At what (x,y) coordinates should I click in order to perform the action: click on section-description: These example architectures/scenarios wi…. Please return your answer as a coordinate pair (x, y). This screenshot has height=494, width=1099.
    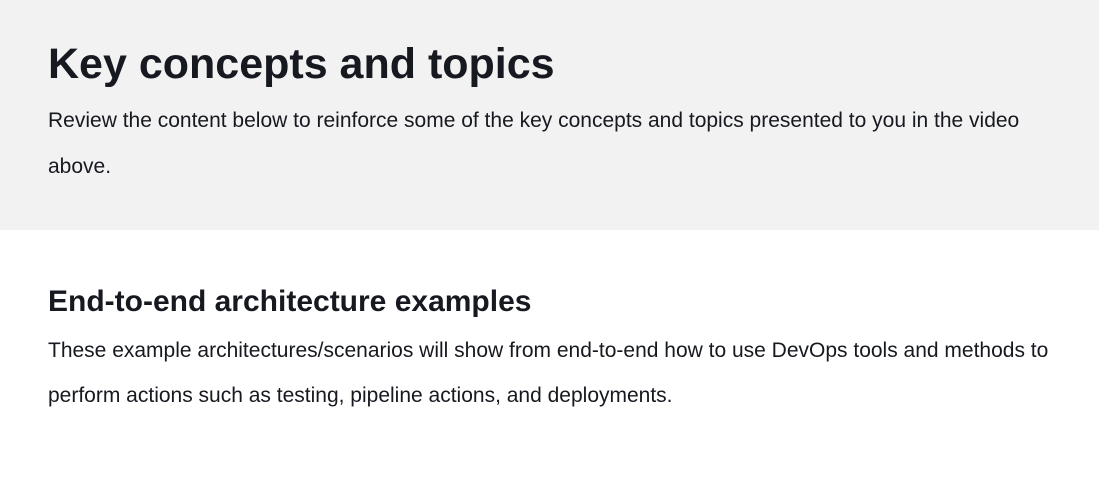
    Looking at the image, I should click on (548, 373).